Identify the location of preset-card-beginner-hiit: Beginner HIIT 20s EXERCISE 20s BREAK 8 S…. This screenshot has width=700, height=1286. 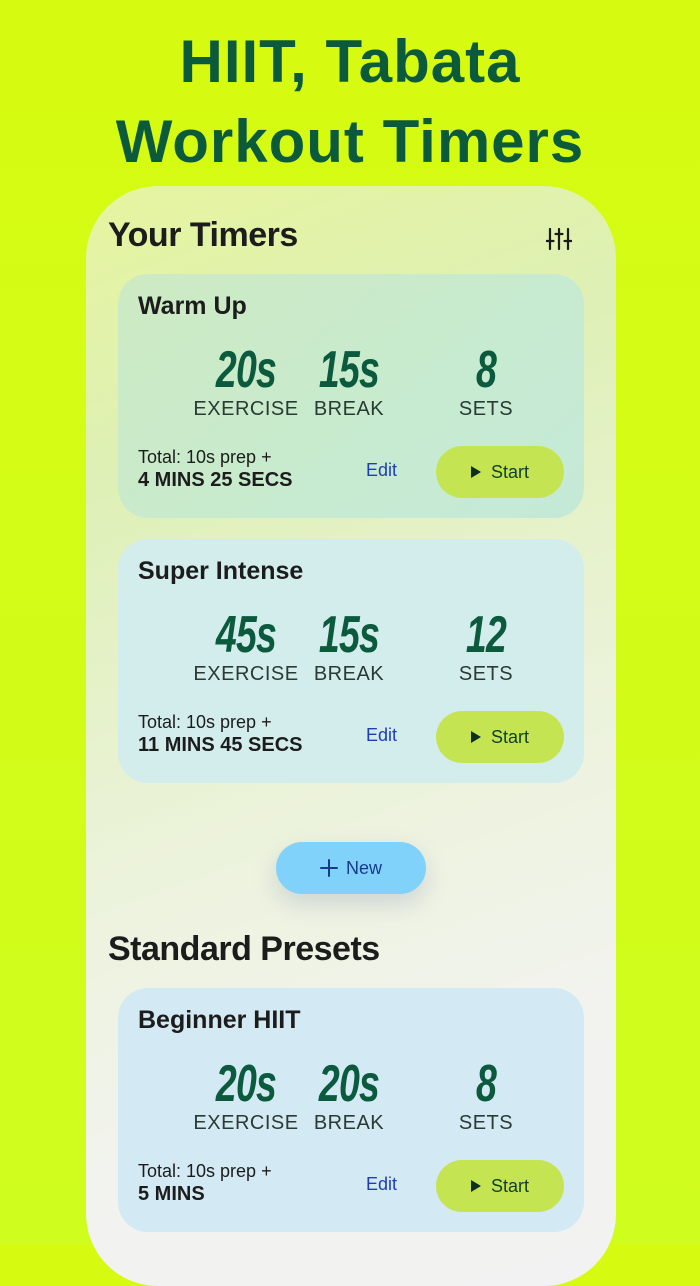
(351, 1110).